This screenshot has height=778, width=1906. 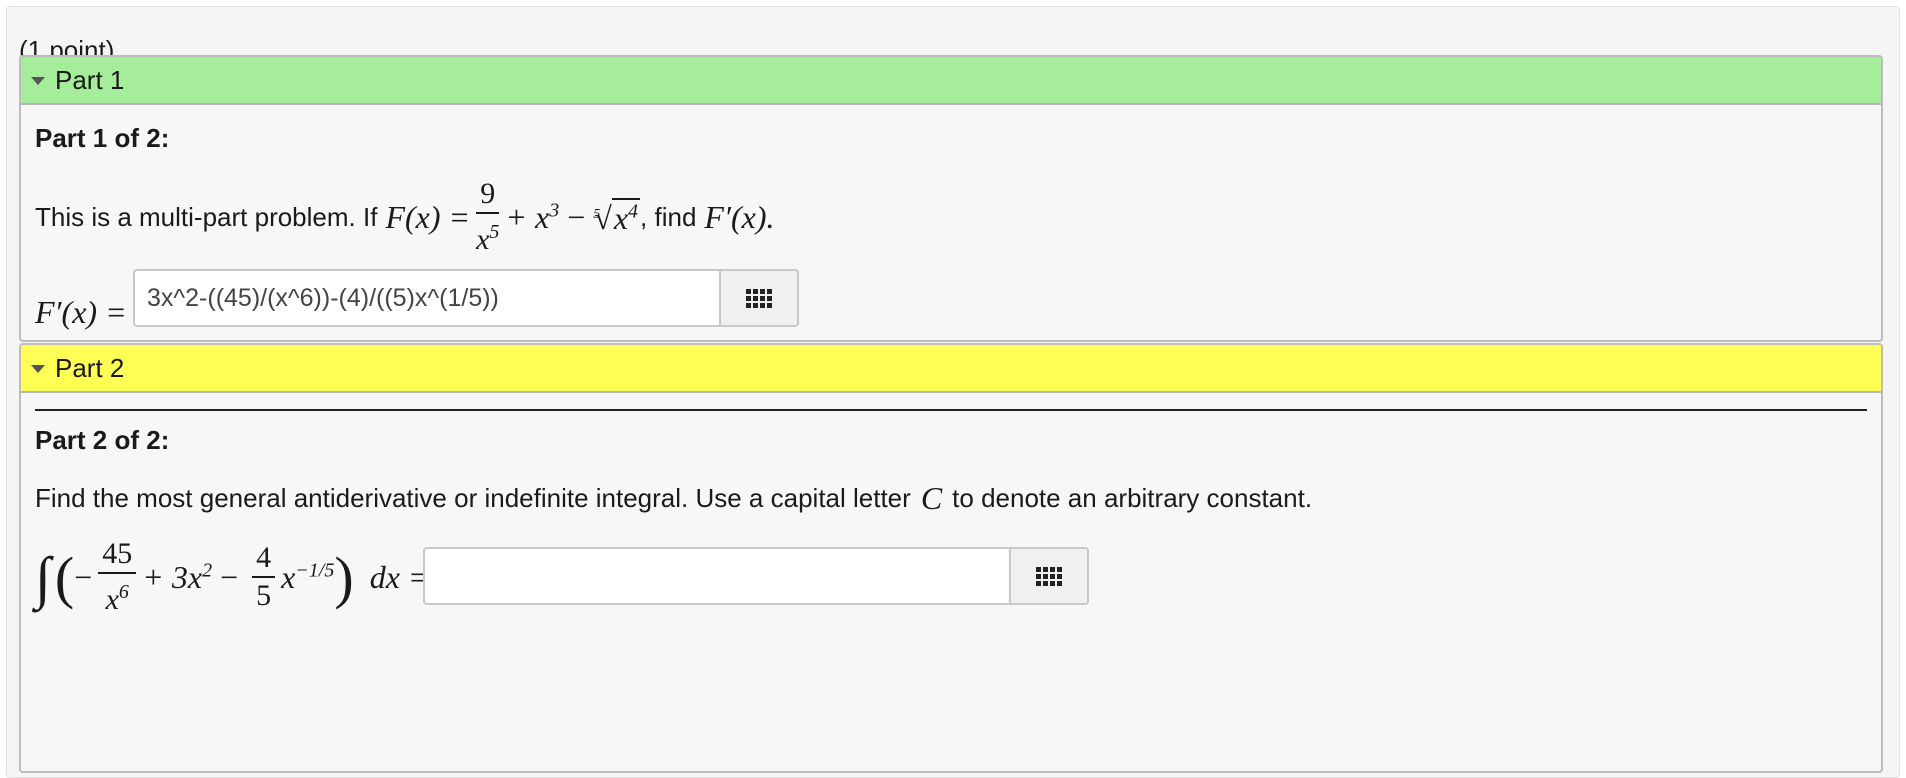 I want to click on open-paren: (, so click(x=64, y=577).